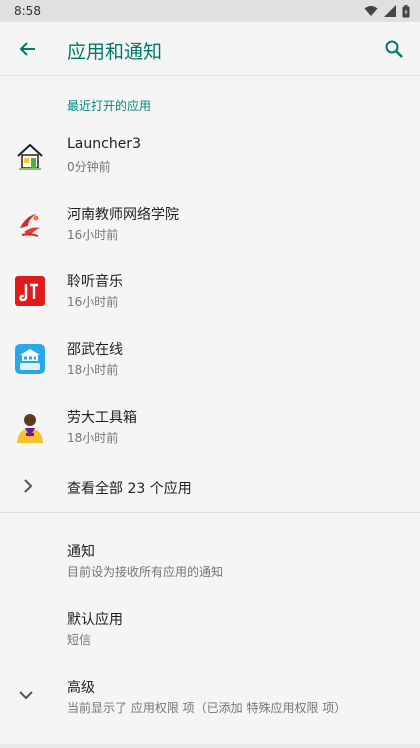 This screenshot has width=420, height=748. I want to click on back-button, so click(28, 49).